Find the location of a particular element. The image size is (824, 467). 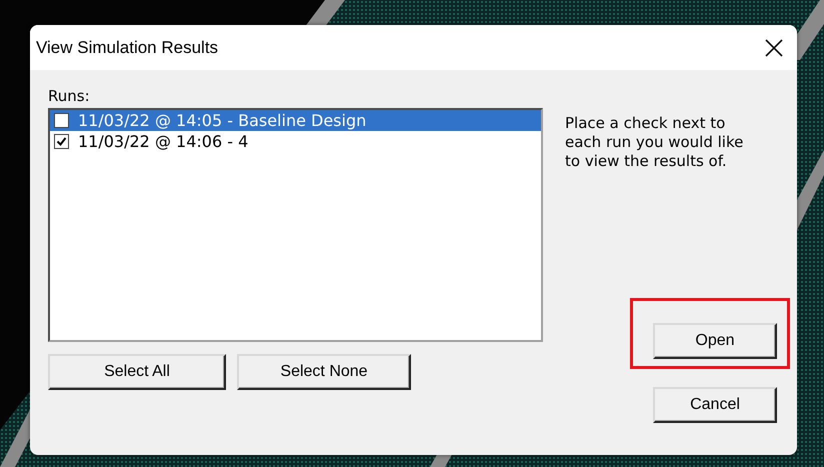

runs-label: Runs: is located at coordinates (69, 97).